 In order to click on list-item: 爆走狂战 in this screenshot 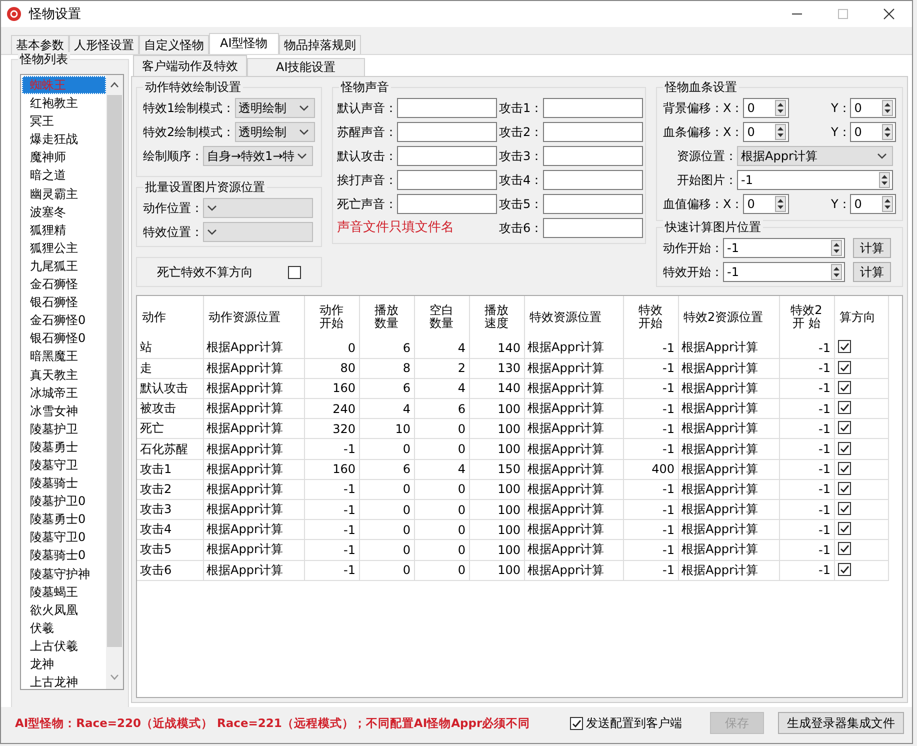, I will do `click(64, 139)`.